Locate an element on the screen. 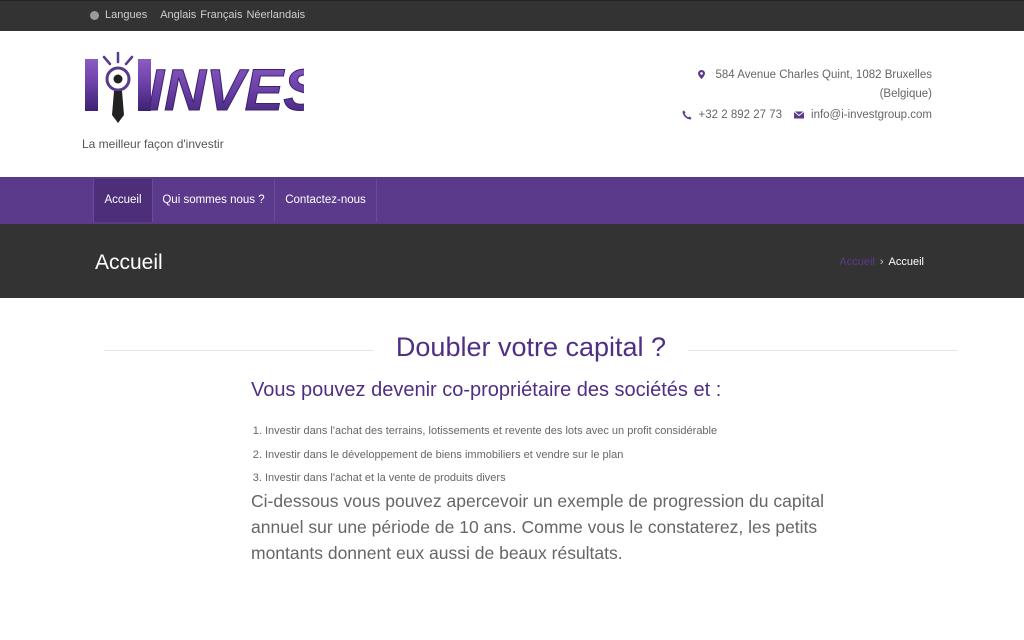 This screenshot has width=1024, height=640. phone-number: +32 2 892 27 73 is located at coordinates (740, 115).